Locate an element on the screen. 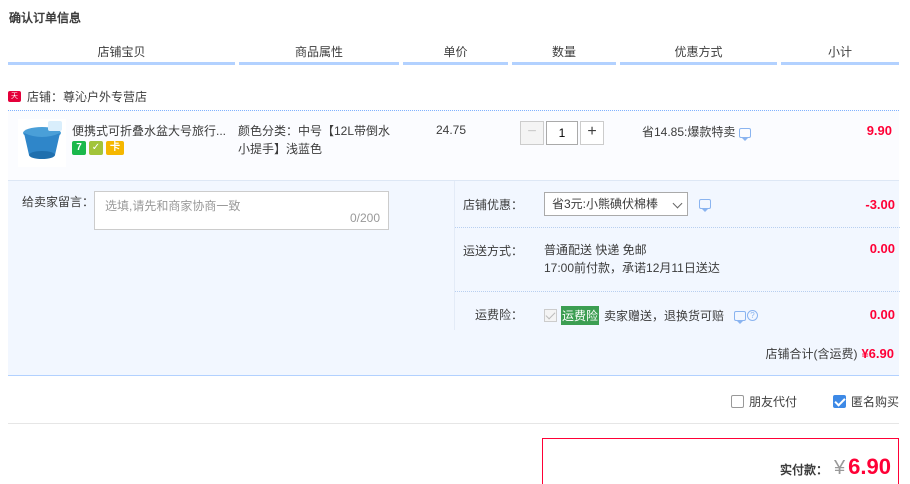 This screenshot has width=910, height=484. memo-label: 给卖家留言： is located at coordinates (58, 202).